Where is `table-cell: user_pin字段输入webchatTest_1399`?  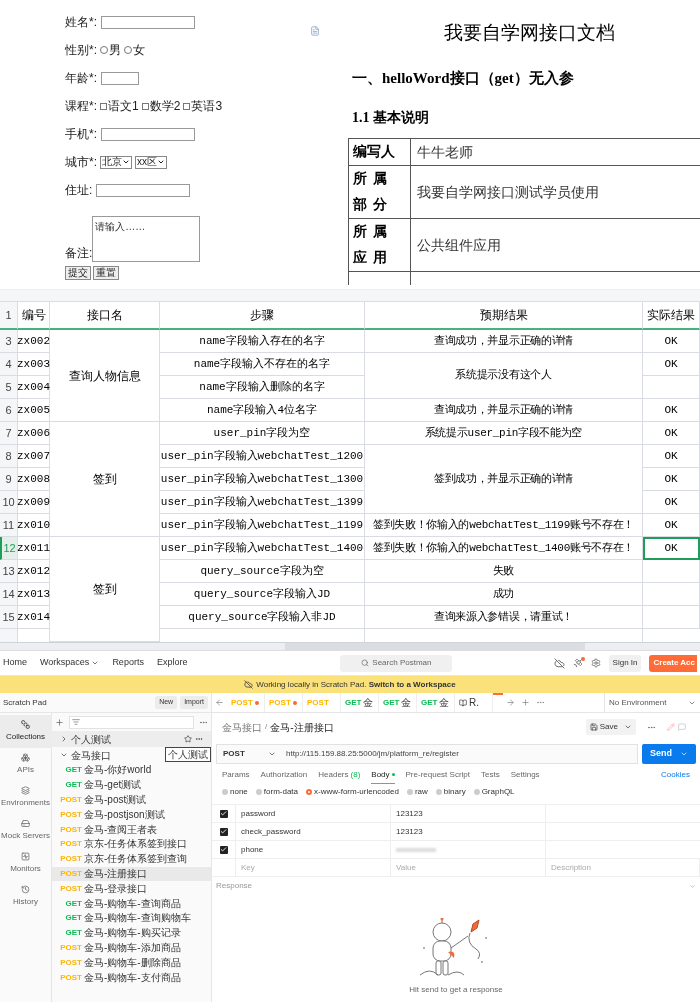
table-cell: user_pin字段输入webchatTest_1399 is located at coordinates (262, 502).